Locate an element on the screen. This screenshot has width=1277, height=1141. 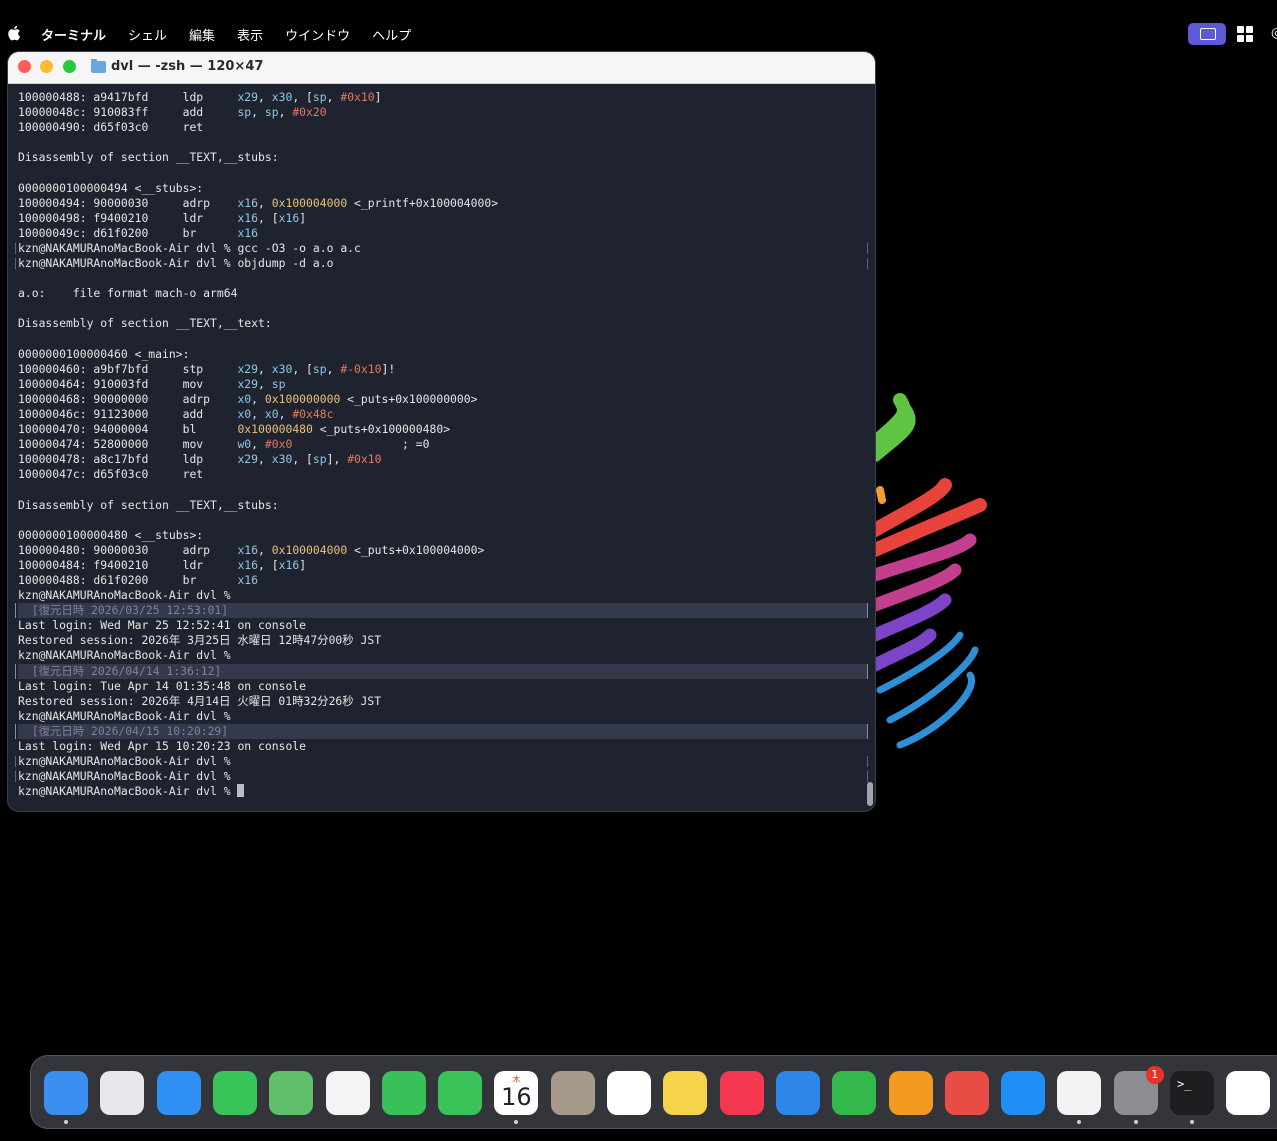
menu-shell: シェル is located at coordinates (147, 34).